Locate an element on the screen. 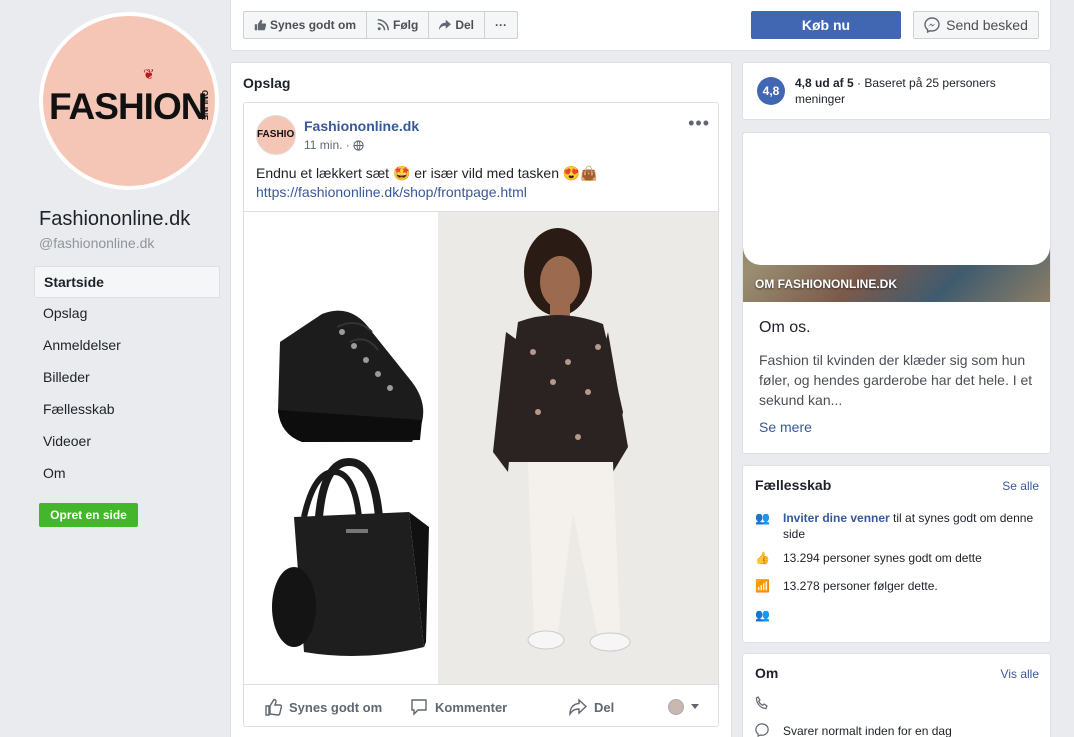 This screenshot has width=1074, height=737. nav-item-videoer: Videoer is located at coordinates (127, 442).